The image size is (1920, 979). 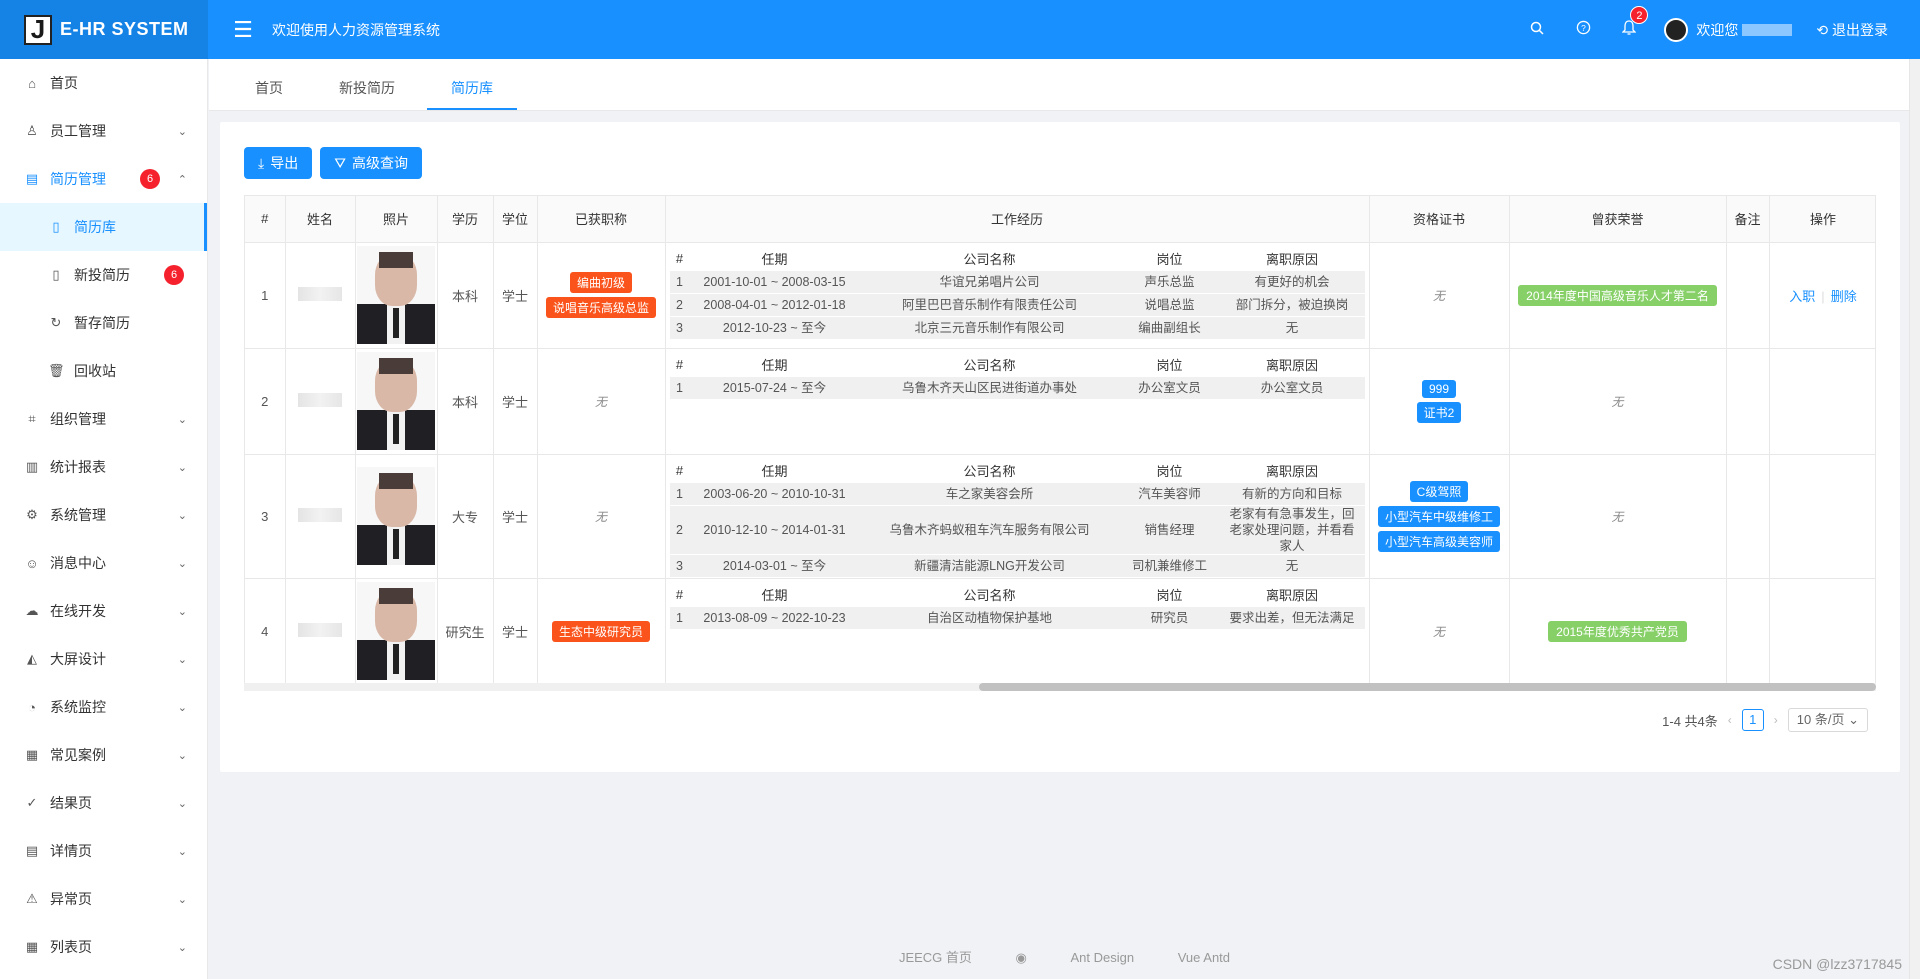 I want to click on sidebar-item-label: 简历管理, so click(x=78, y=179).